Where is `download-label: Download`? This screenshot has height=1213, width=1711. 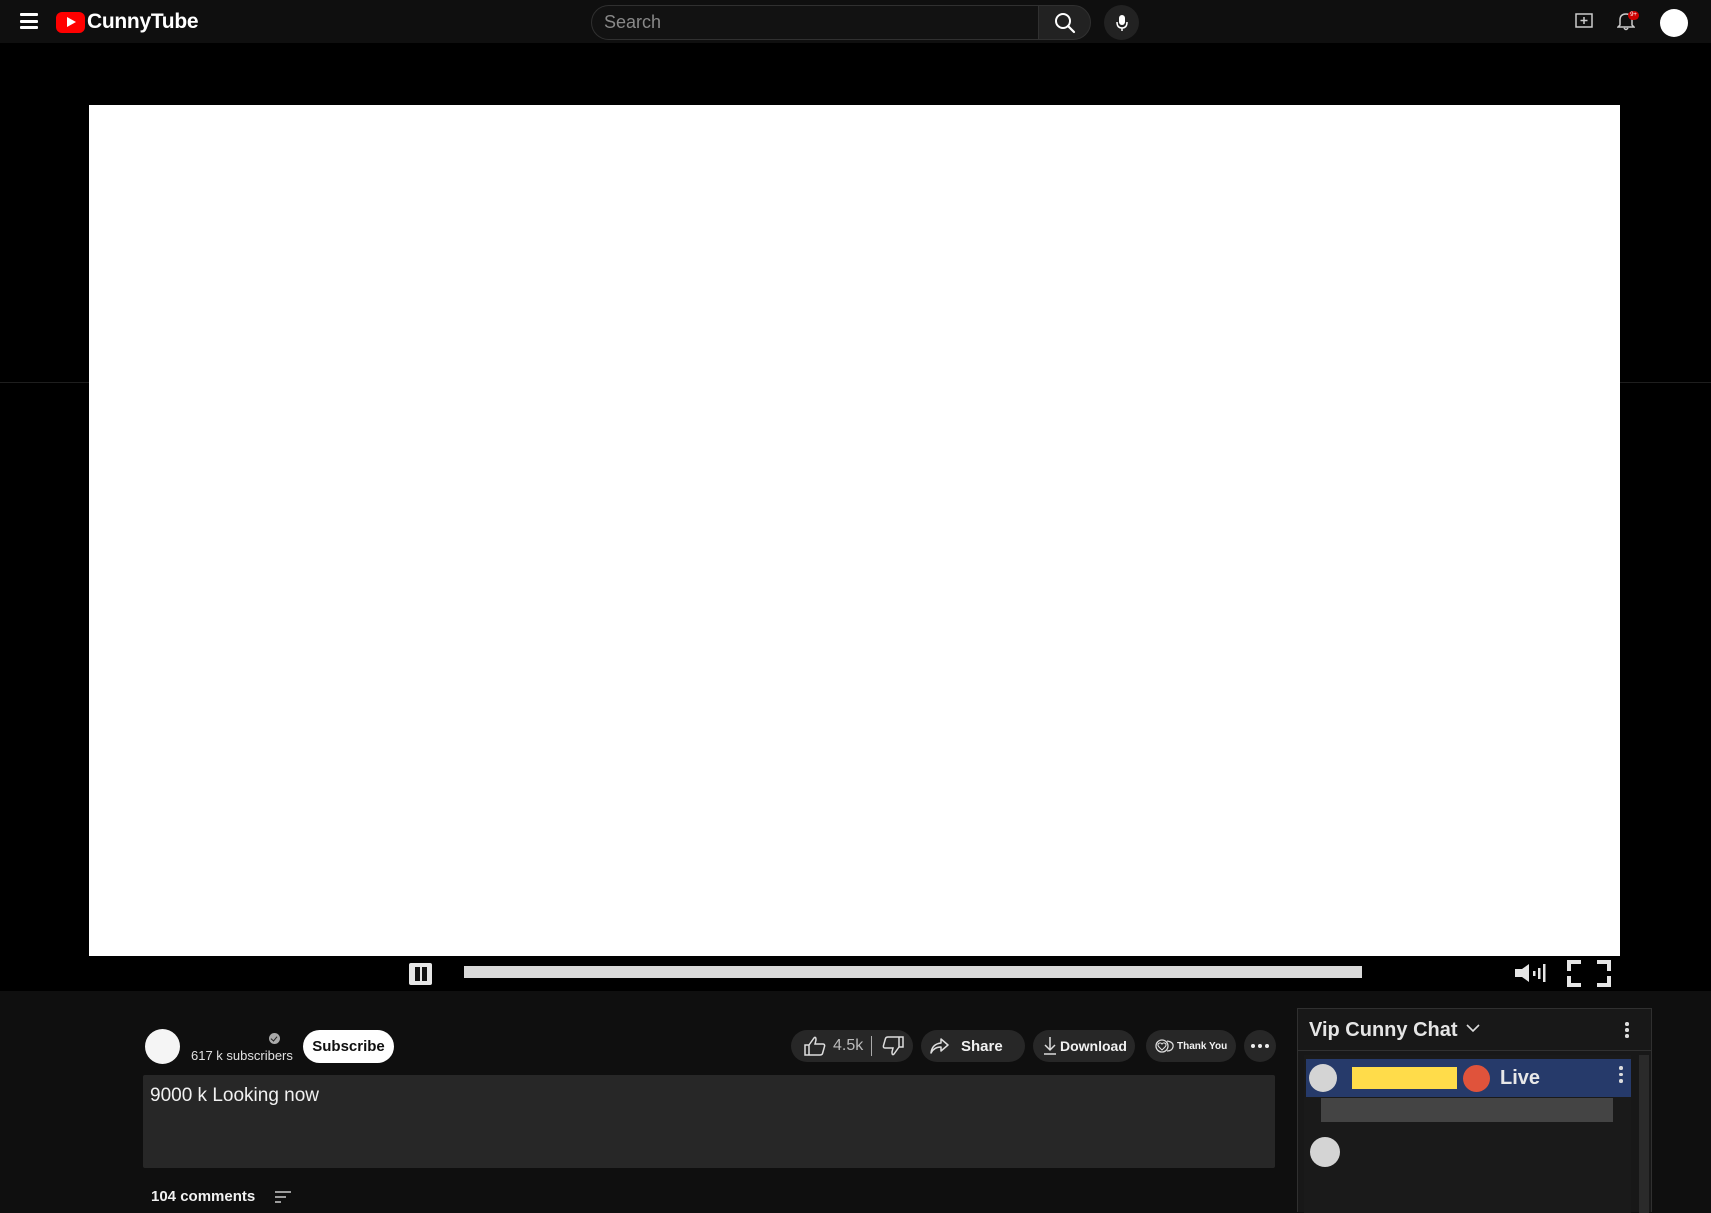
download-label: Download is located at coordinates (1093, 1046).